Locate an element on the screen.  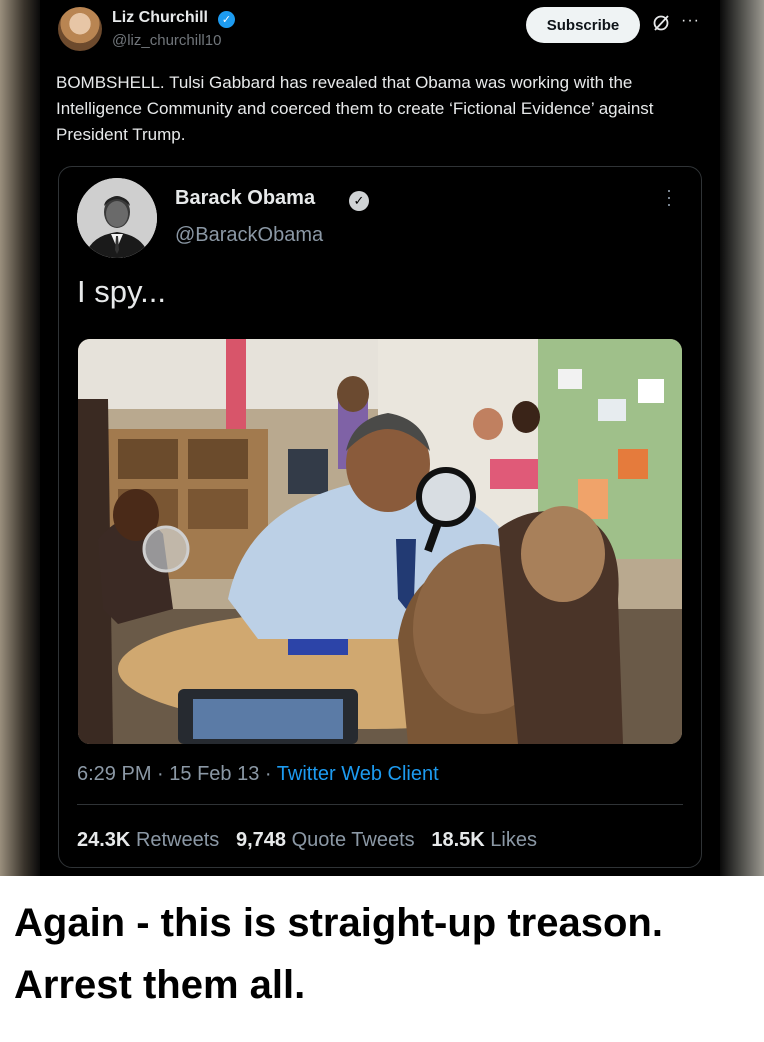
quoted-verified-icon: ✓ is located at coordinates (359, 201).